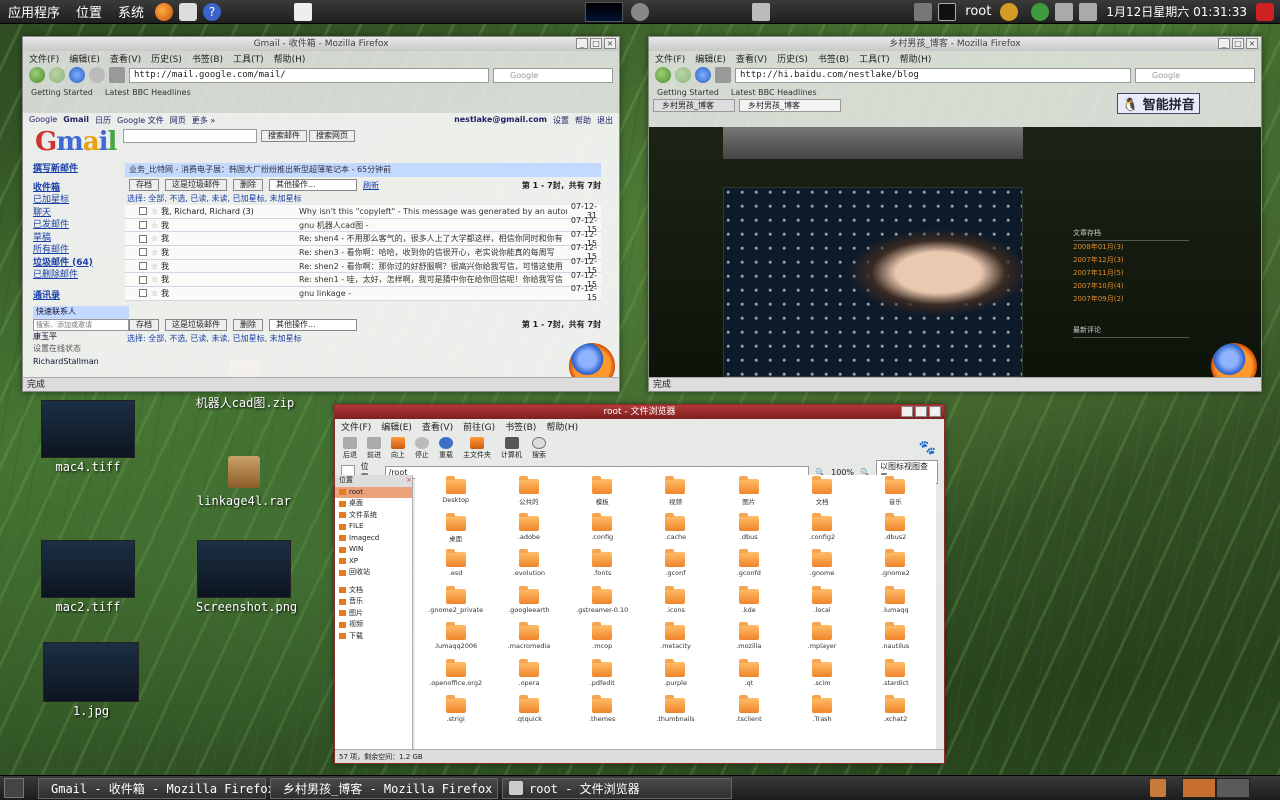 Image resolution: width=1280 pixels, height=800 pixels. I want to click on file-item: .opera, so click(528, 678).